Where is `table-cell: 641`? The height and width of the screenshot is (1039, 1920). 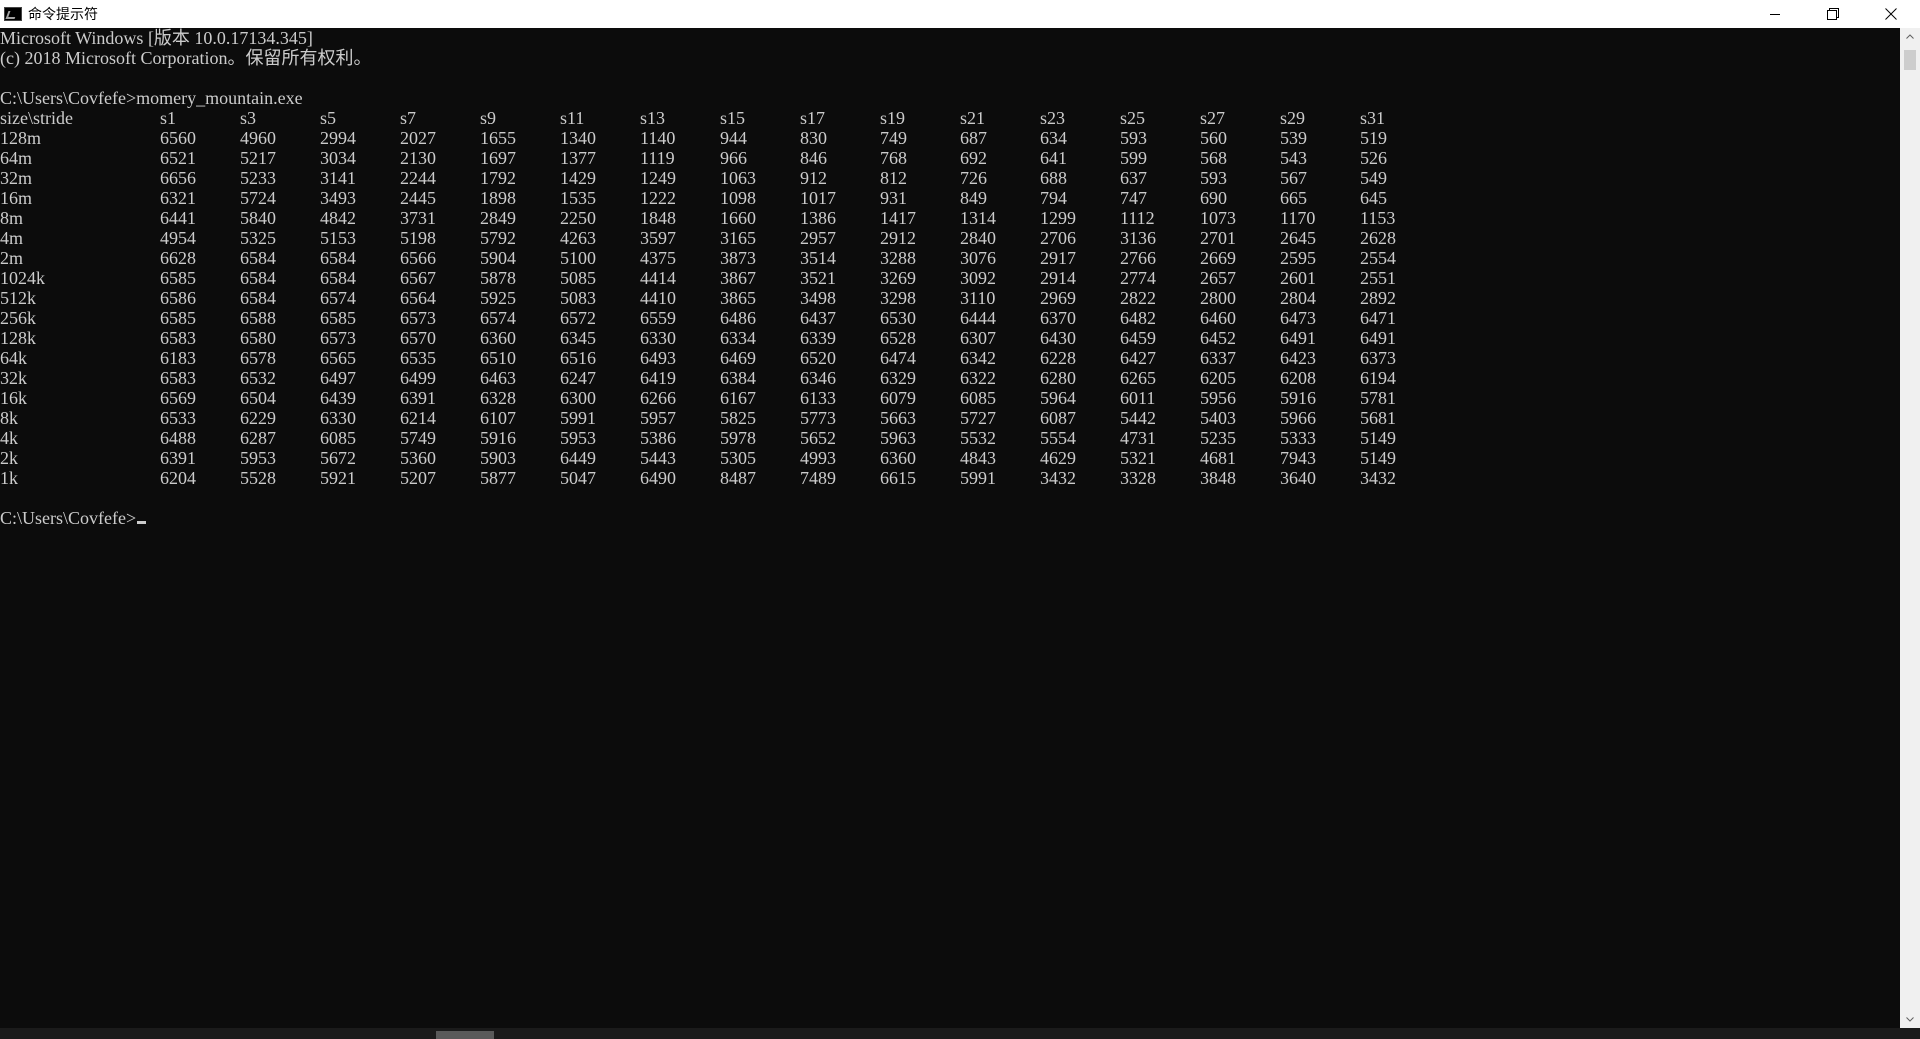
table-cell: 641 is located at coordinates (1053, 158).